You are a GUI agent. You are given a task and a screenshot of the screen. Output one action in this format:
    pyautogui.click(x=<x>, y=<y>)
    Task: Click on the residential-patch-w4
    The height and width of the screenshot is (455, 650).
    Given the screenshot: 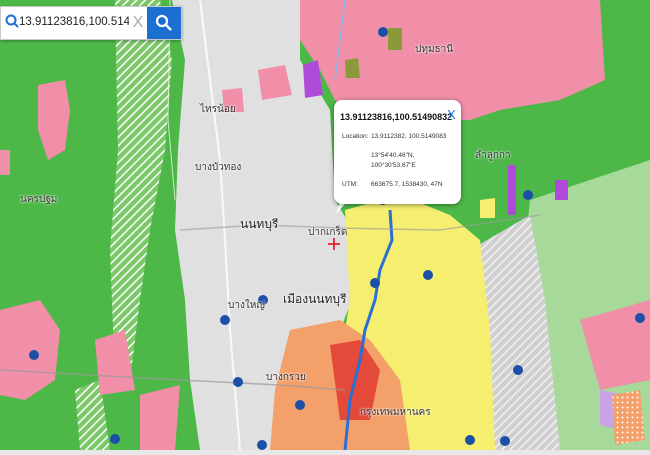 What is the action you would take?
    pyautogui.click(x=160, y=417)
    